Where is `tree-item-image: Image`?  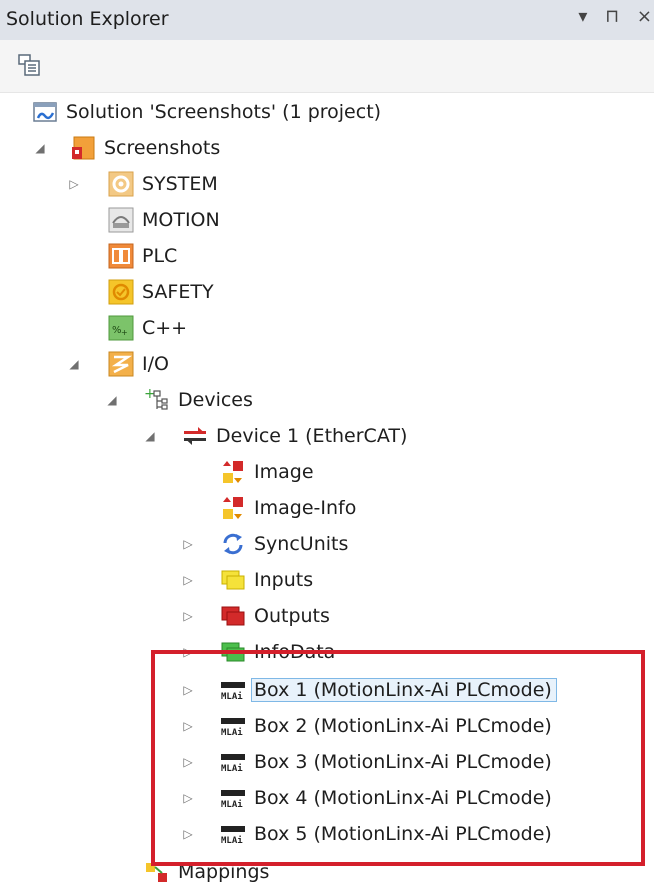
tree-item-image: Image is located at coordinates (267, 472).